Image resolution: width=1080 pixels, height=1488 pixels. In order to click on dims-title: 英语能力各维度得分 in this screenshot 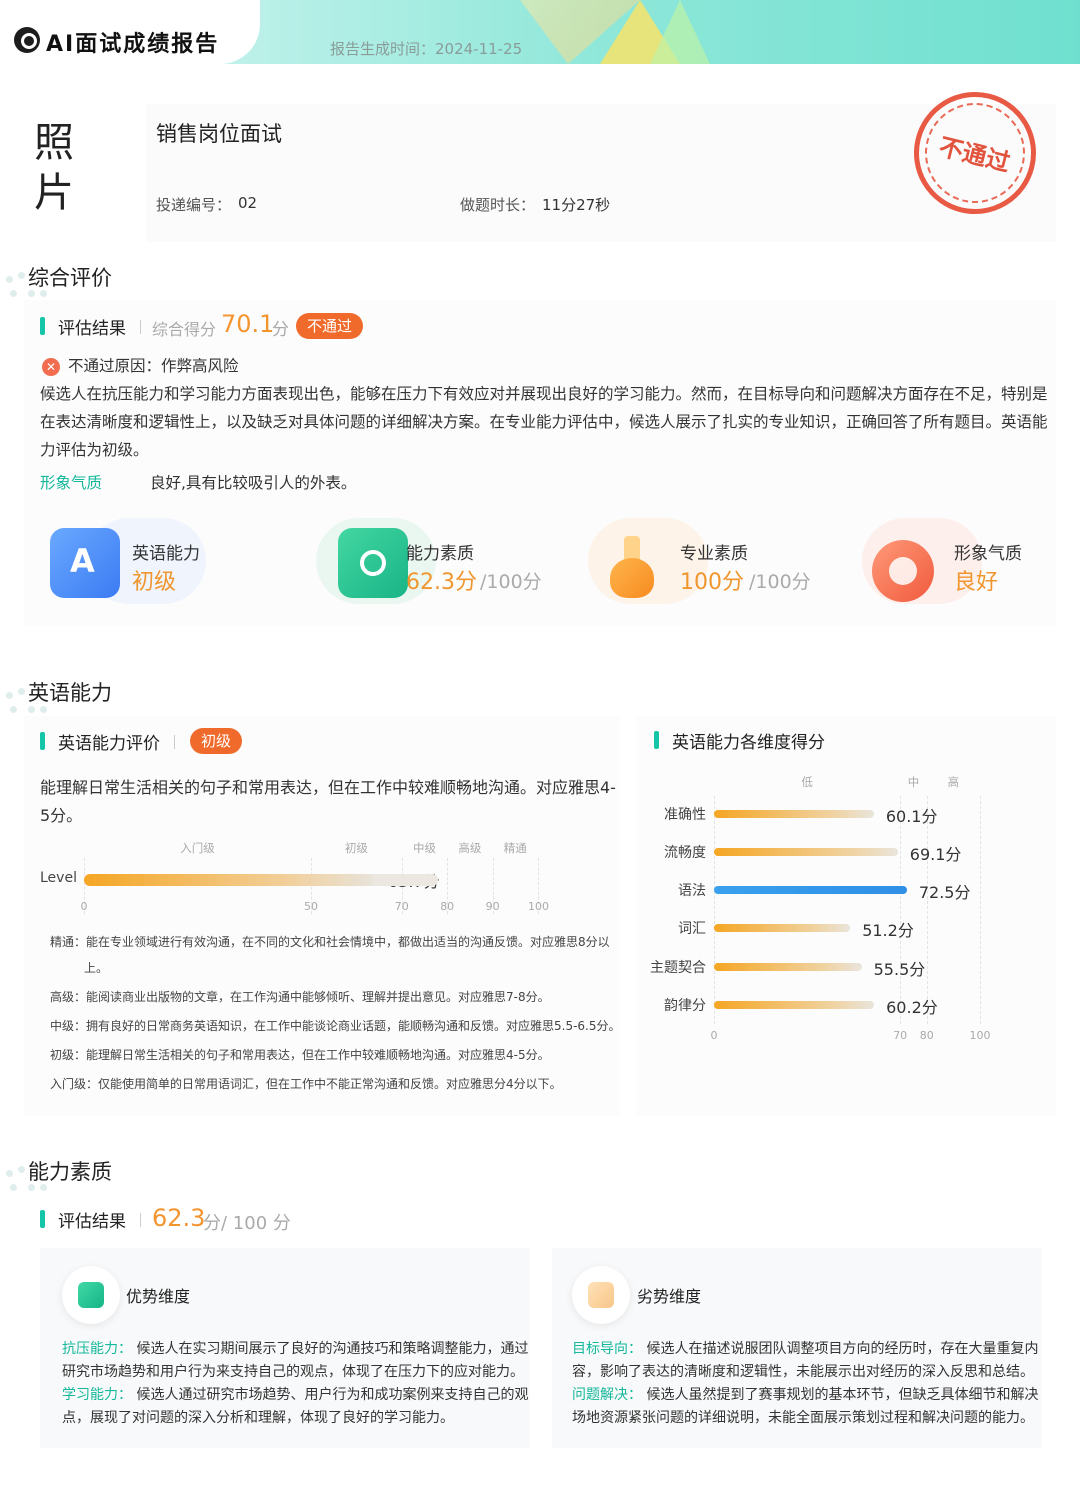, I will do `click(748, 743)`.